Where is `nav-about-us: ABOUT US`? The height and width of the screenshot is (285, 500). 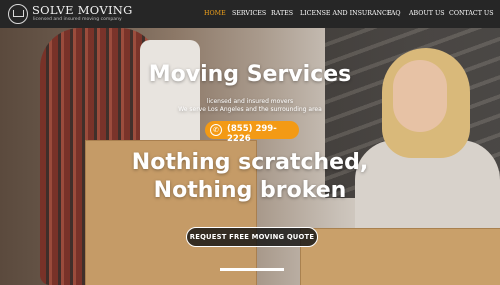 nav-about-us: ABOUT US is located at coordinates (427, 13).